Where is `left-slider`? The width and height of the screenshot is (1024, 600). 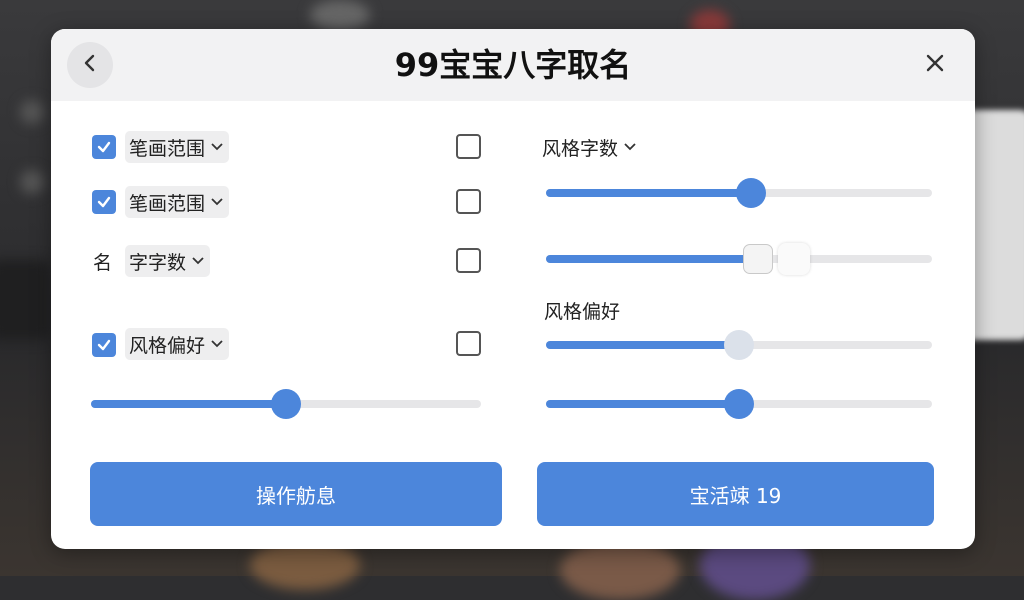 left-slider is located at coordinates (286, 404).